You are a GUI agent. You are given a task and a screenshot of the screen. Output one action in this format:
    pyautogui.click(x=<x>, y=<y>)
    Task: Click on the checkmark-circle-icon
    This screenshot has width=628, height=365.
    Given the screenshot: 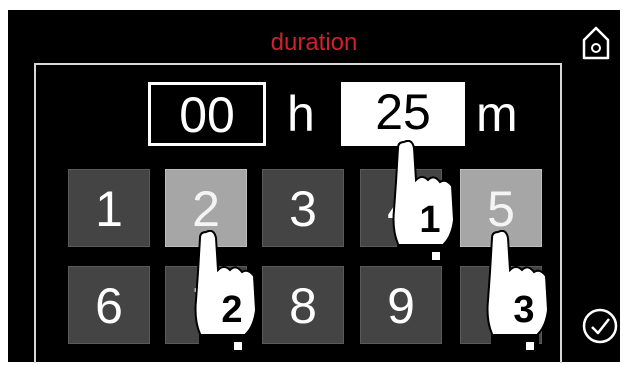 What is the action you would take?
    pyautogui.click(x=600, y=326)
    